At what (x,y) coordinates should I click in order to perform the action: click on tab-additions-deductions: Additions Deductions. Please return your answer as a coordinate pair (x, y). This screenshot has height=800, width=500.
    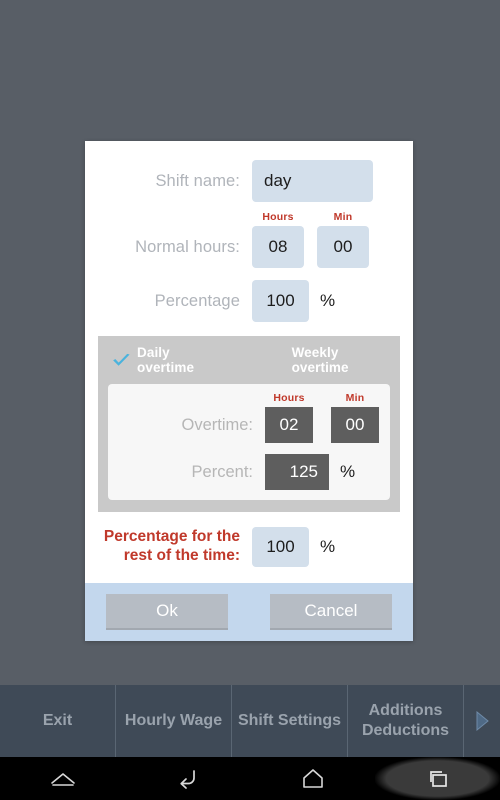
    Looking at the image, I should click on (406, 721).